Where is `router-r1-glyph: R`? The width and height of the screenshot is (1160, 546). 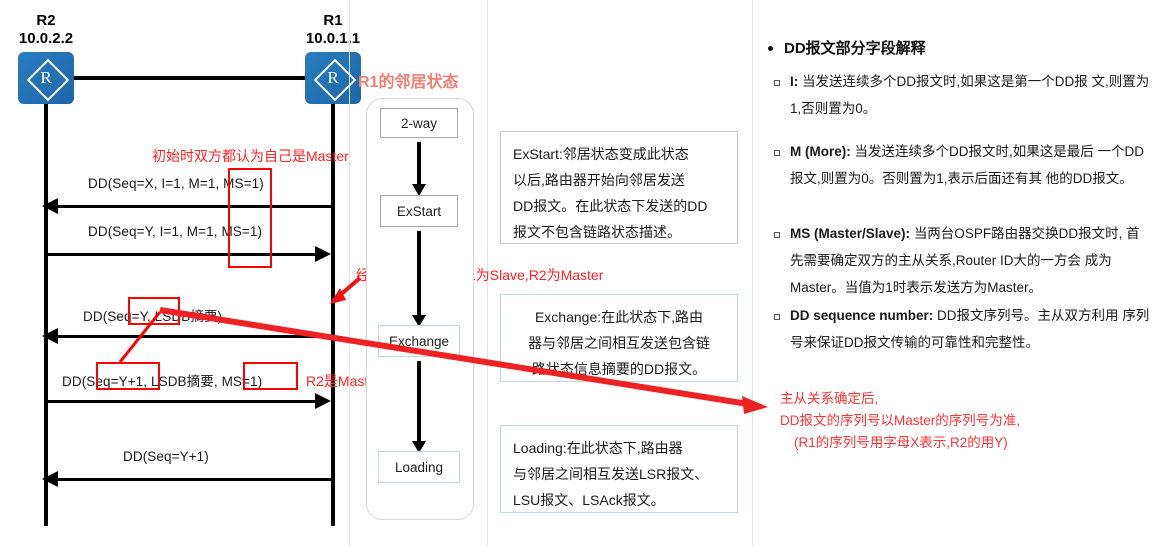
router-r1-glyph: R is located at coordinates (333, 77).